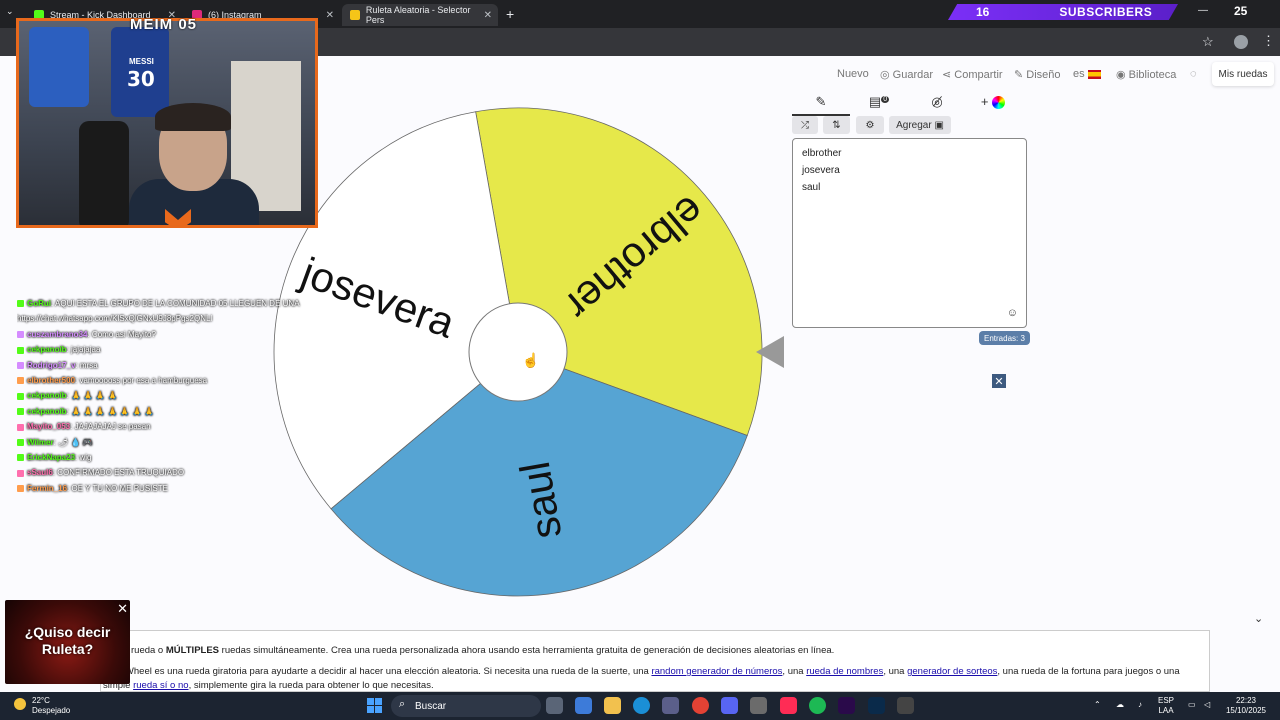  Describe the element at coordinates (870, 125) in the screenshot. I see `advanced-button: ⚙` at that location.